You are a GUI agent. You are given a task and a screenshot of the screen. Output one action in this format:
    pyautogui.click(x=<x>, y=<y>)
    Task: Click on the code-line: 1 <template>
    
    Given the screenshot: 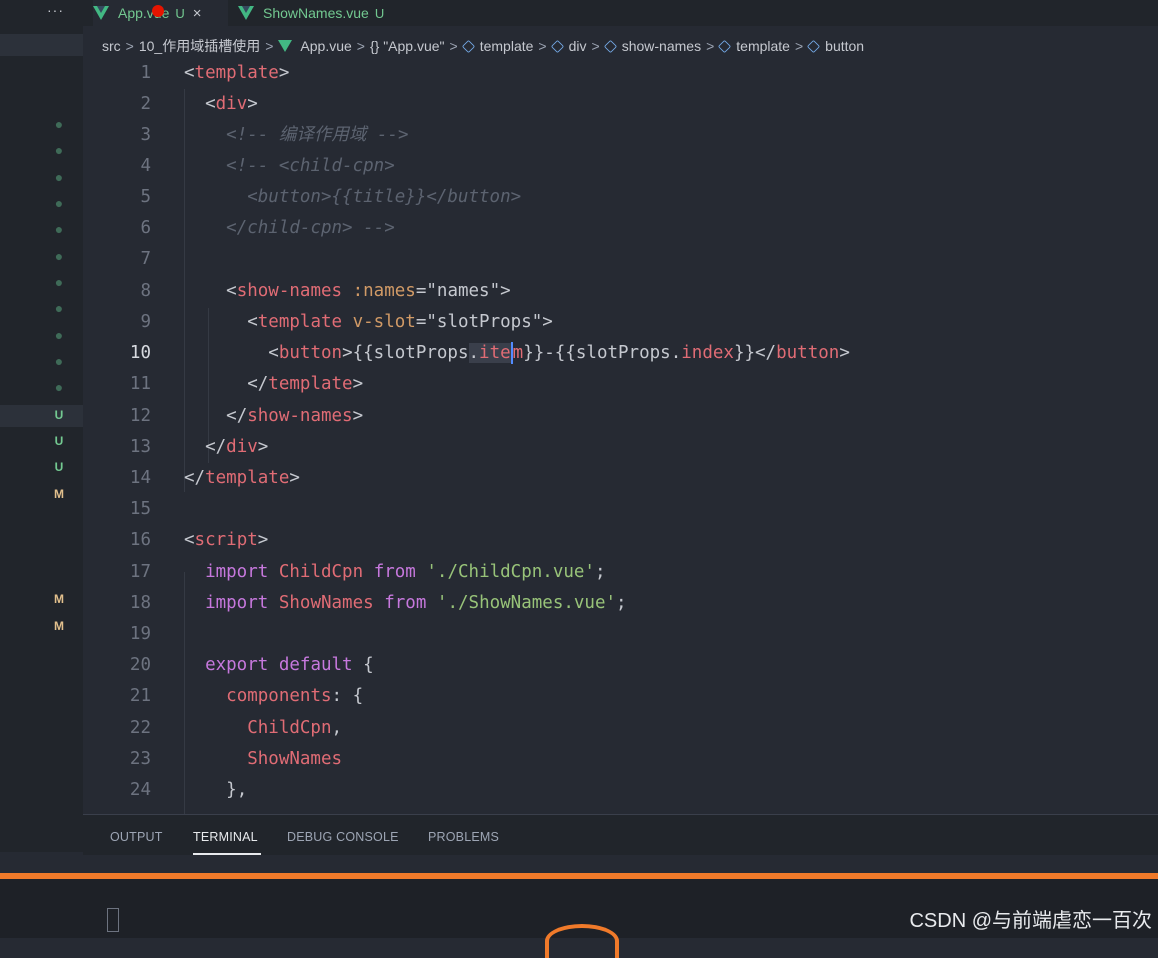 What is the action you would take?
    pyautogui.click(x=215, y=73)
    